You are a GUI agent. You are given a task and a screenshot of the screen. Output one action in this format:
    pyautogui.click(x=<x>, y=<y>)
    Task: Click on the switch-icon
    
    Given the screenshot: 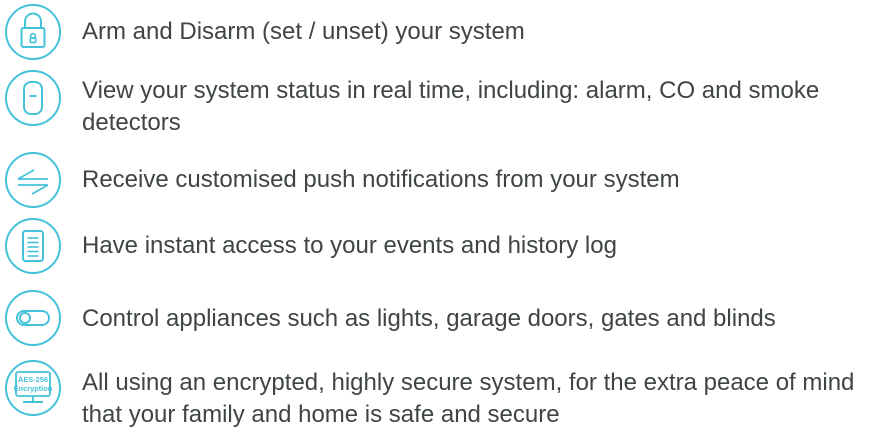 What is the action you would take?
    pyautogui.click(x=33, y=318)
    